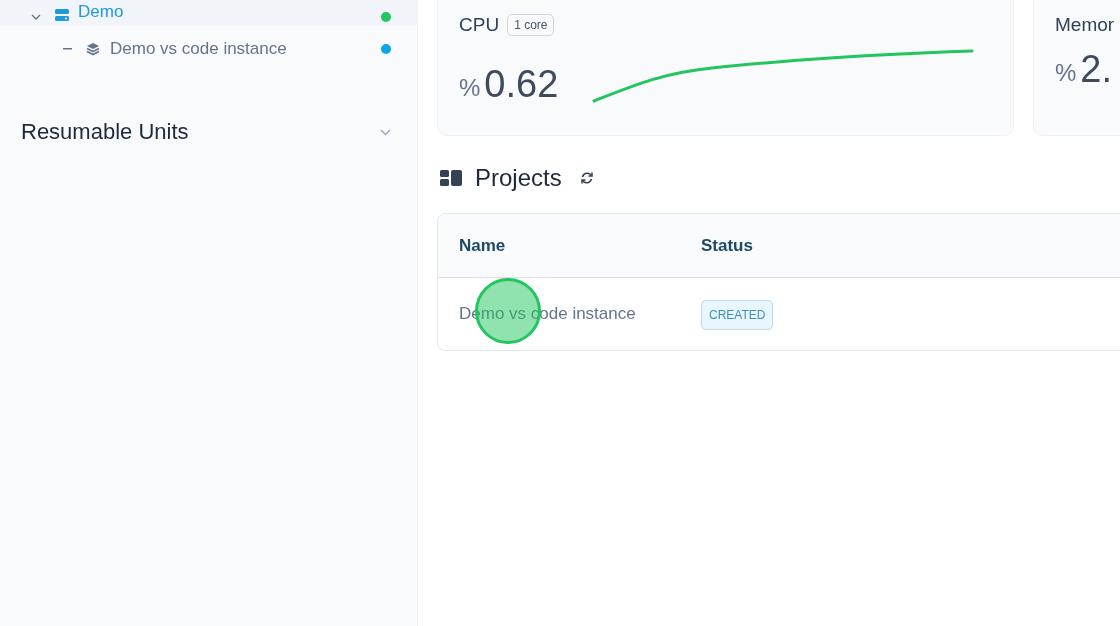 Image resolution: width=1120 pixels, height=626 pixels. Describe the element at coordinates (94, 49) in the screenshot. I see `layers-icon` at that location.